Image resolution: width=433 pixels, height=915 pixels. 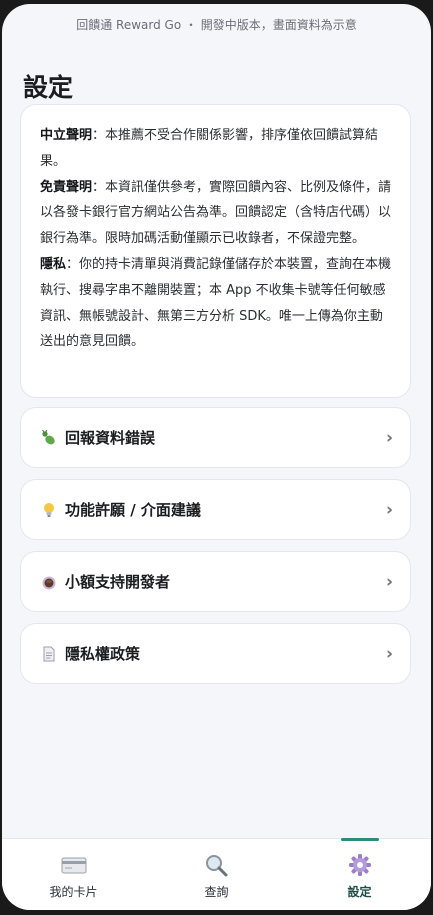 What do you see at coordinates (215, 581) in the screenshot?
I see `support-developer-button: 小額支持開發者 ›` at bounding box center [215, 581].